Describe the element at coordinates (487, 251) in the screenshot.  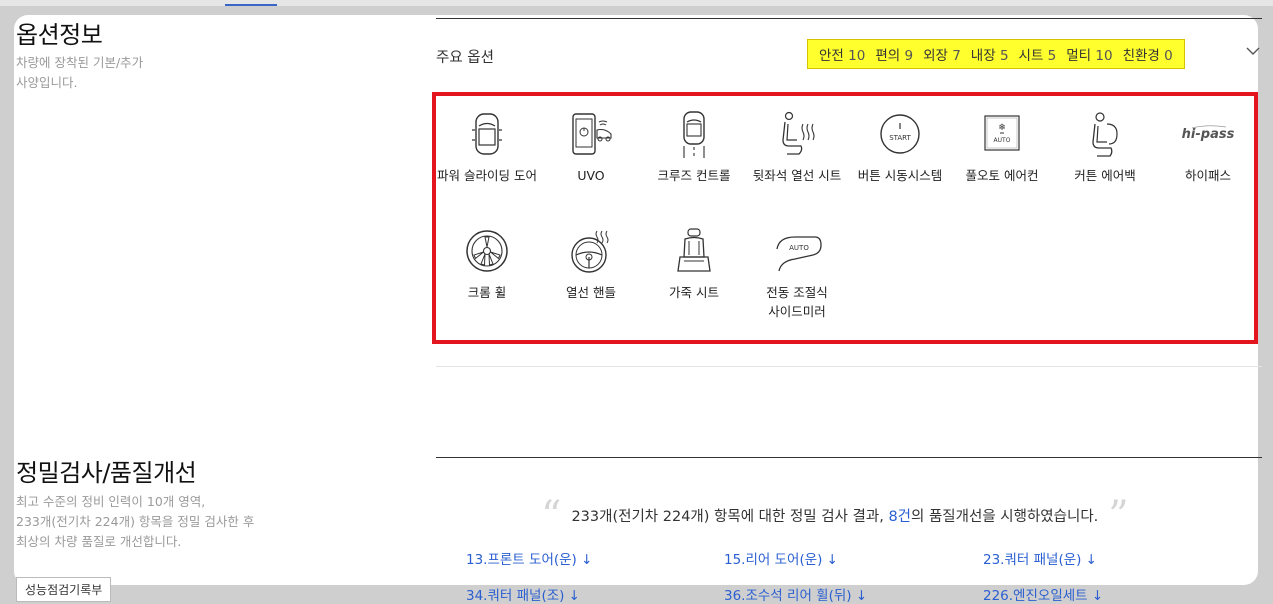
I see `chrome-wheel-icon` at that location.